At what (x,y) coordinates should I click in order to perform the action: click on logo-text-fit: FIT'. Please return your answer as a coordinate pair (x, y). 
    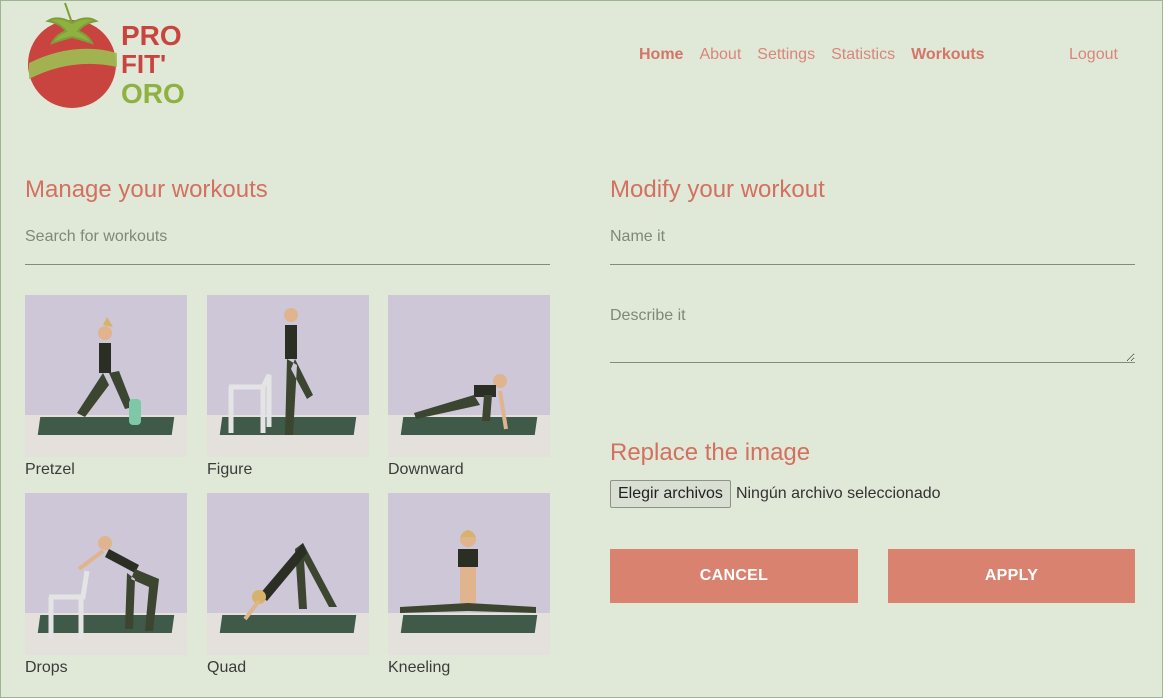
    Looking at the image, I should click on (143, 64).